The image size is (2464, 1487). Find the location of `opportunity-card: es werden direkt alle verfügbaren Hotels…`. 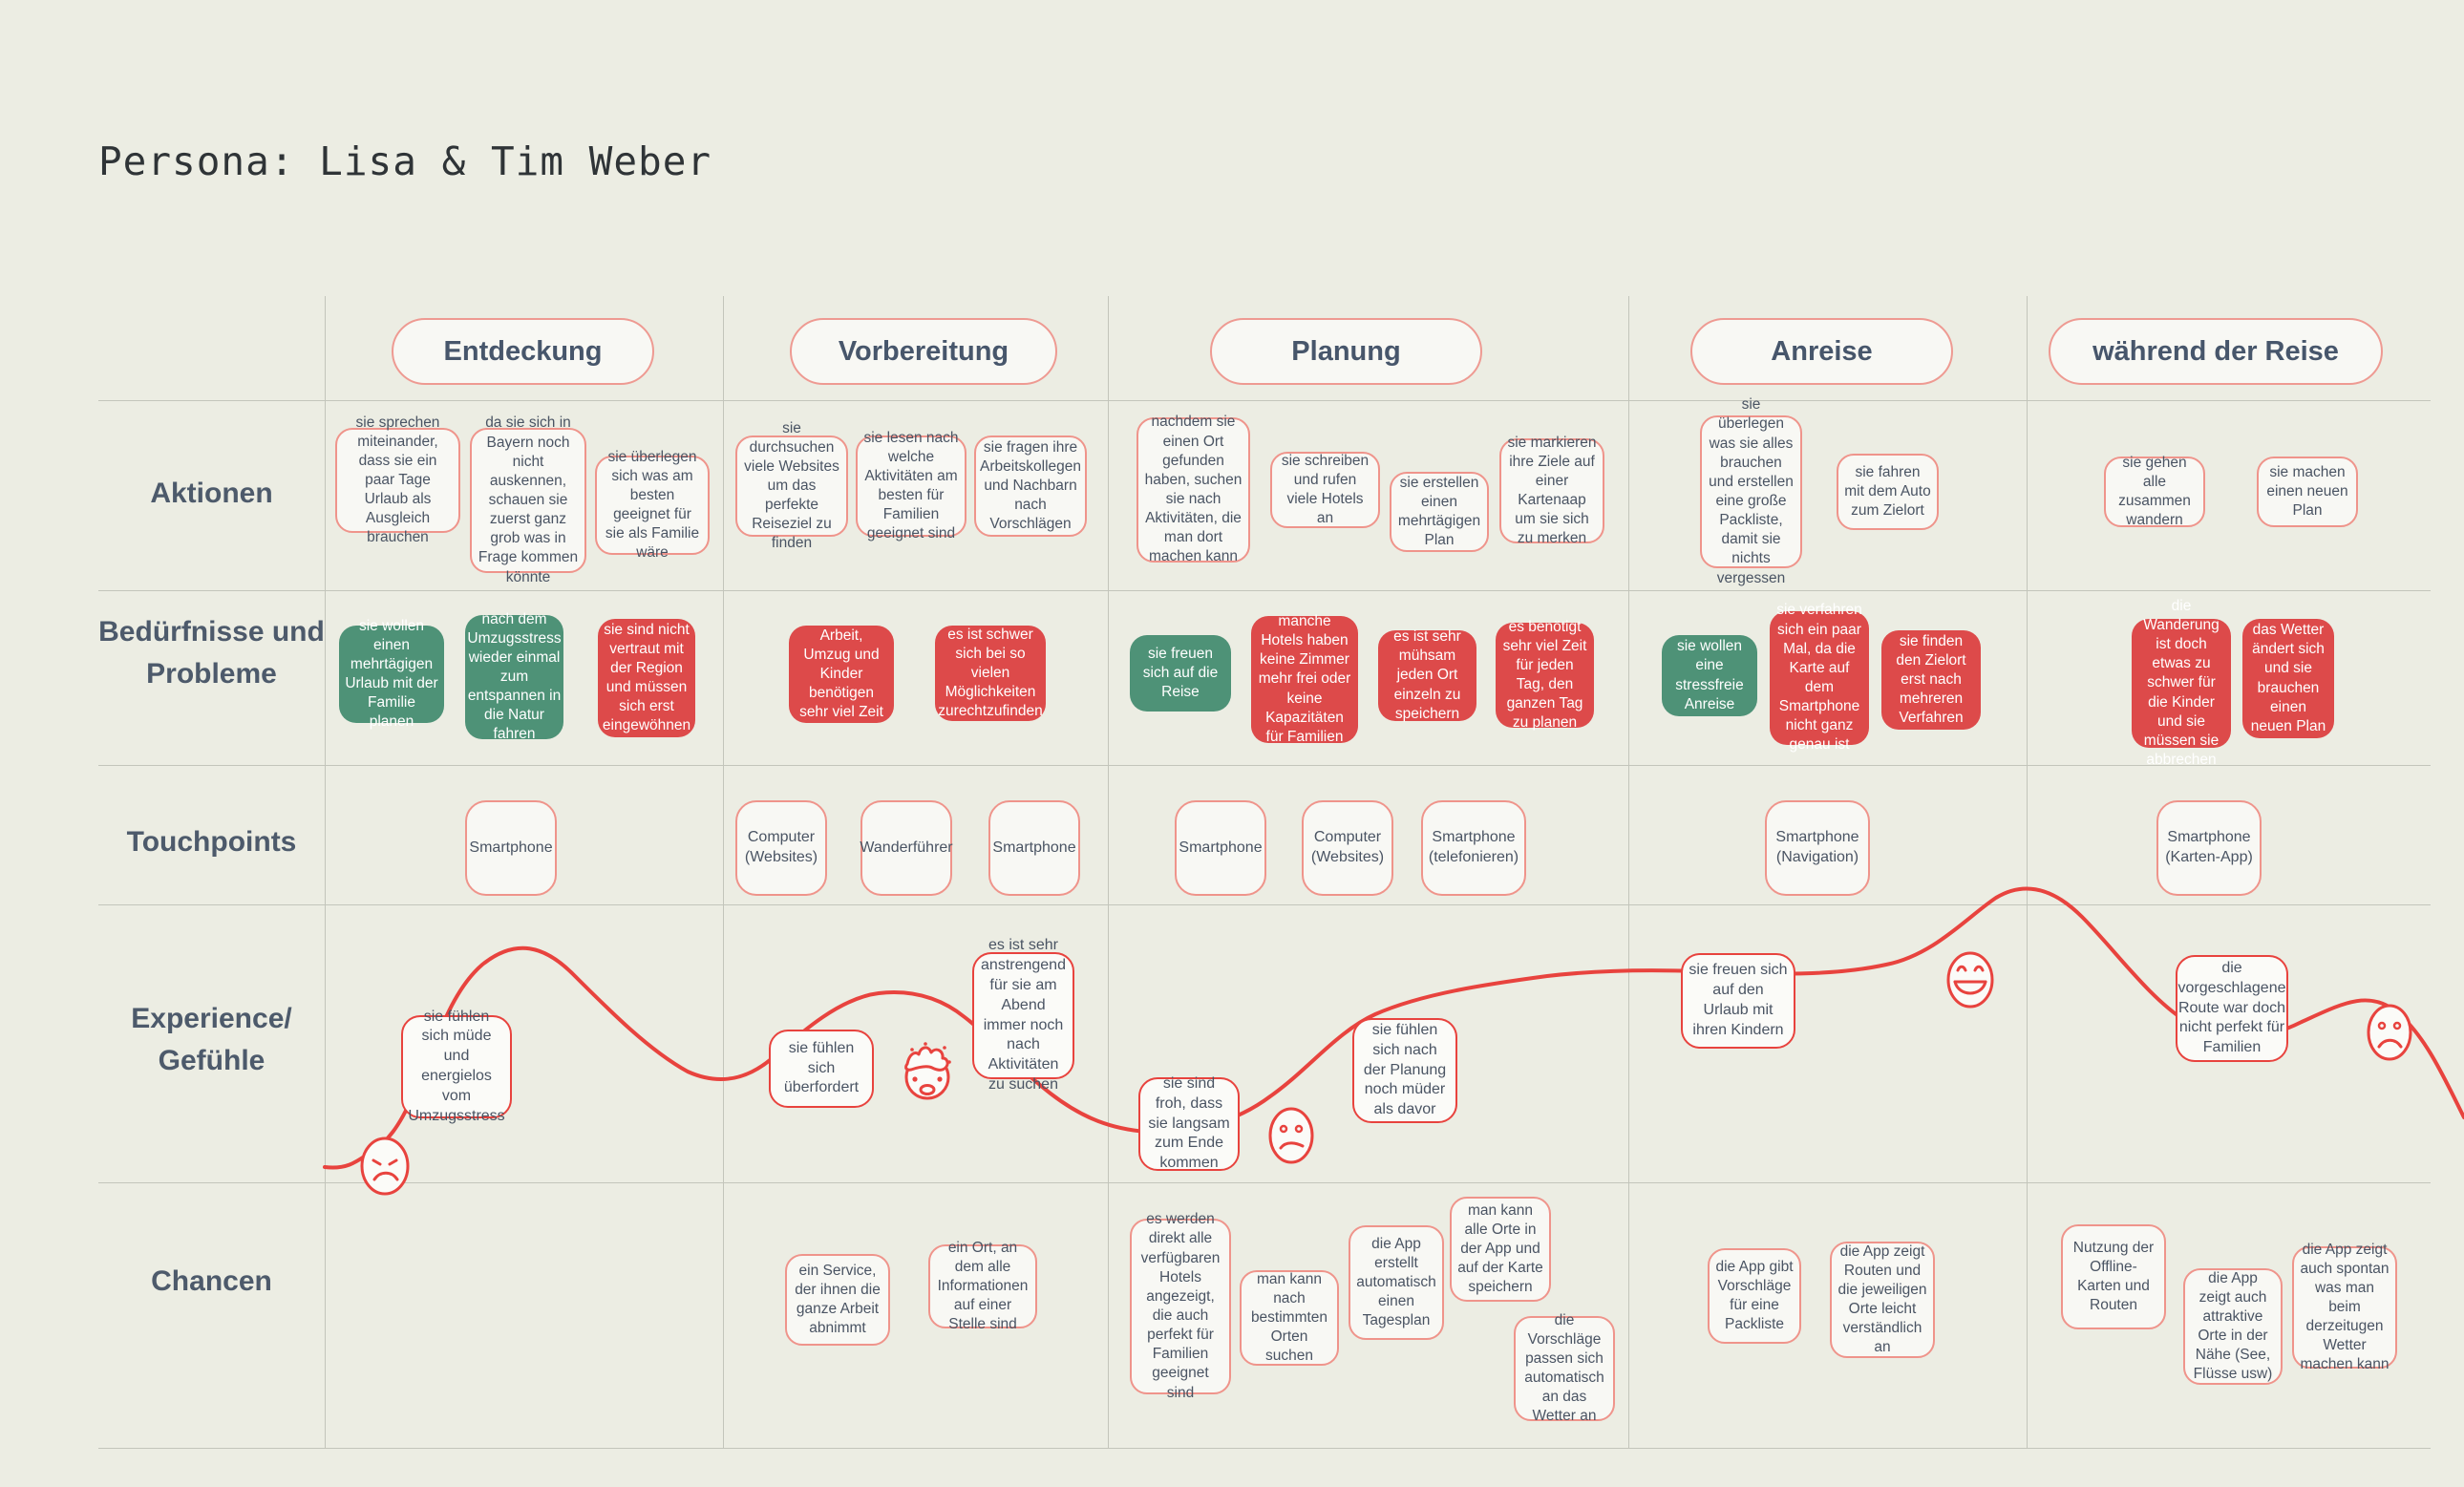

opportunity-card: es werden direkt alle verfügbaren Hotels… is located at coordinates (1180, 1306).